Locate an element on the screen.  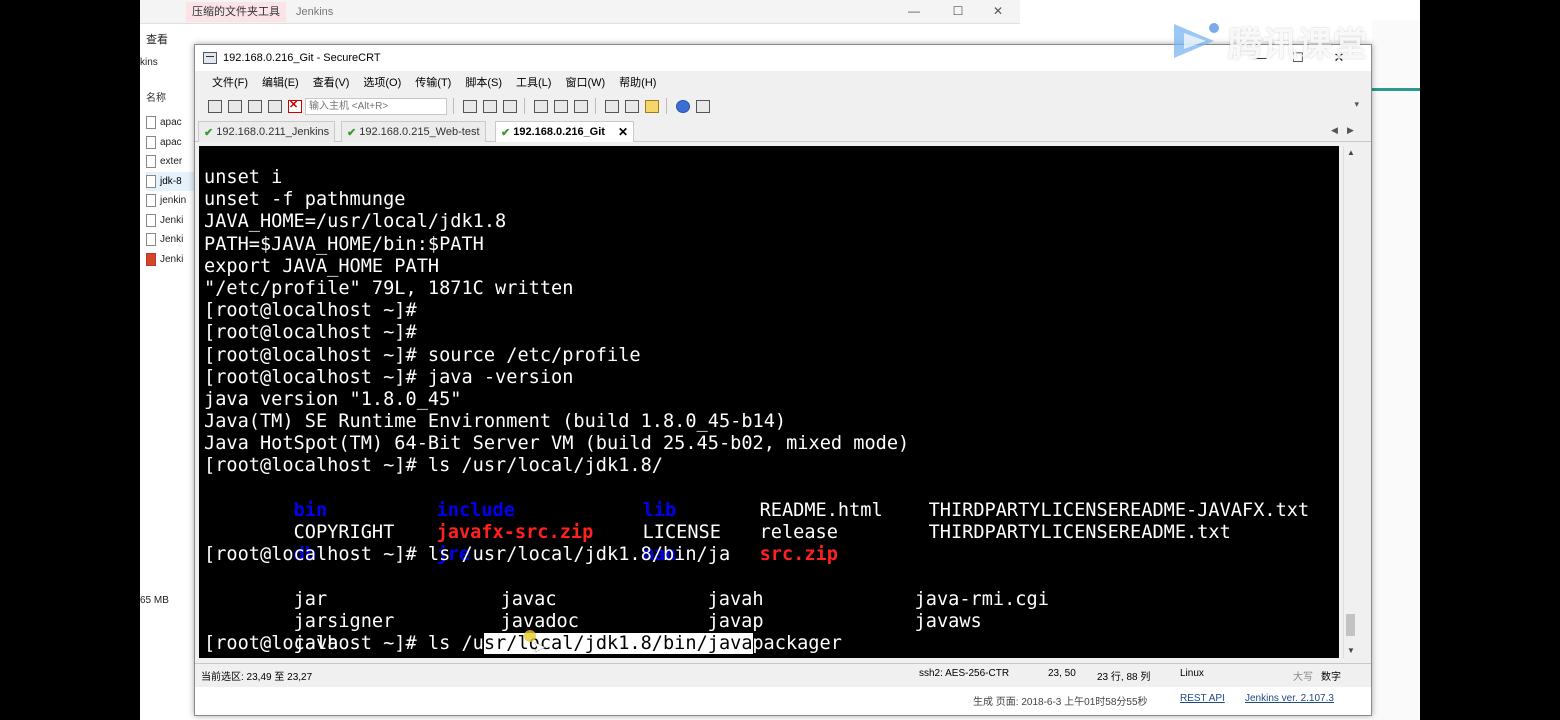
toolbar-overflow-icon: ▾ is located at coordinates (1356, 104).